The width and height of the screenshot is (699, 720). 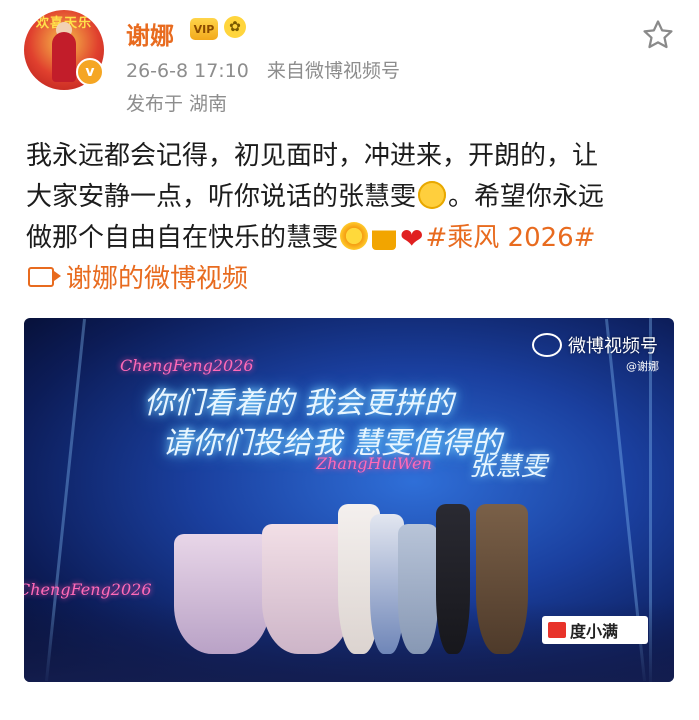 I want to click on content-line-1: 我永远都会记得，初见面时，冲进来，开朗的，让, so click(x=312, y=156).